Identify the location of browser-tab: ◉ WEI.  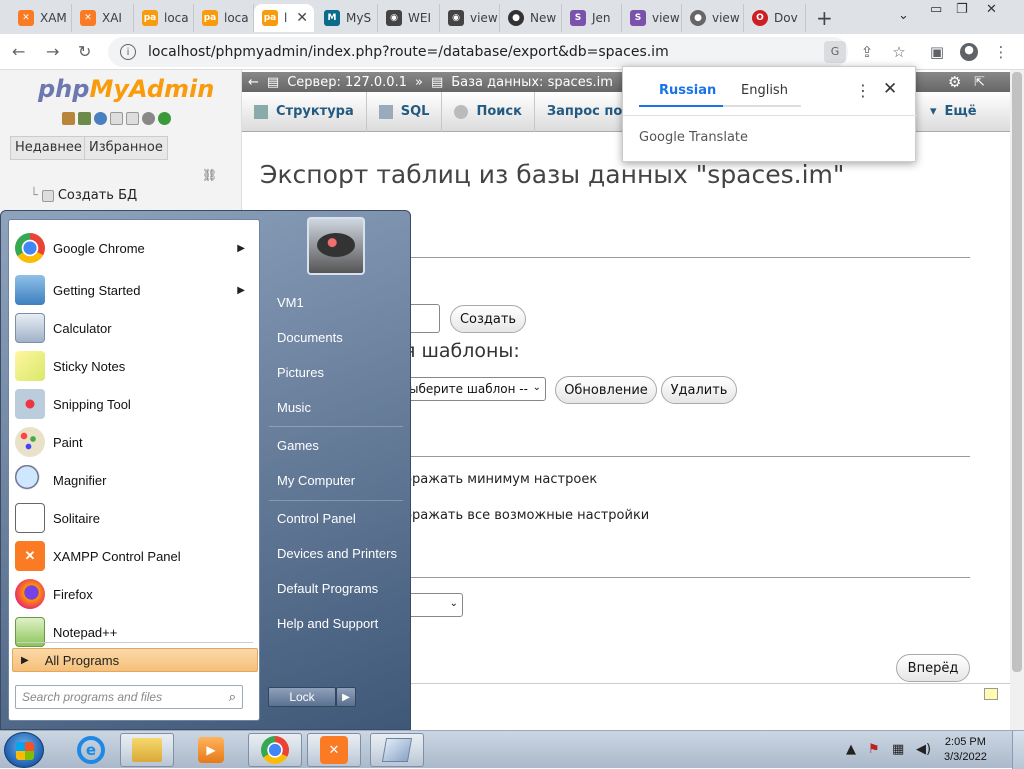
(409, 18).